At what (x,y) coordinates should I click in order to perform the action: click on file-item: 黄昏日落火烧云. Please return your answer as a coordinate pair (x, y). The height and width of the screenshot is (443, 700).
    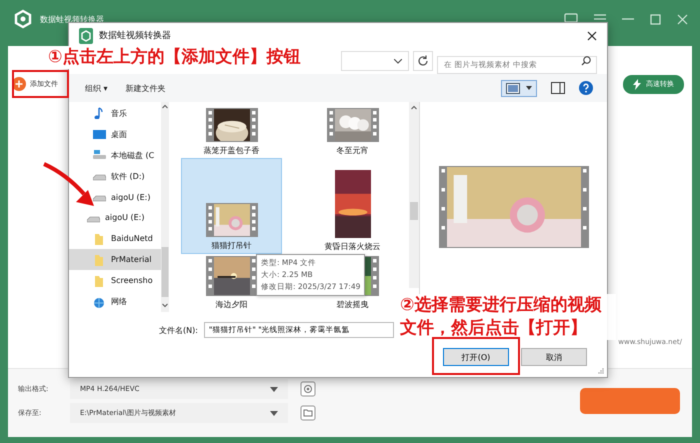
    Looking at the image, I should click on (352, 206).